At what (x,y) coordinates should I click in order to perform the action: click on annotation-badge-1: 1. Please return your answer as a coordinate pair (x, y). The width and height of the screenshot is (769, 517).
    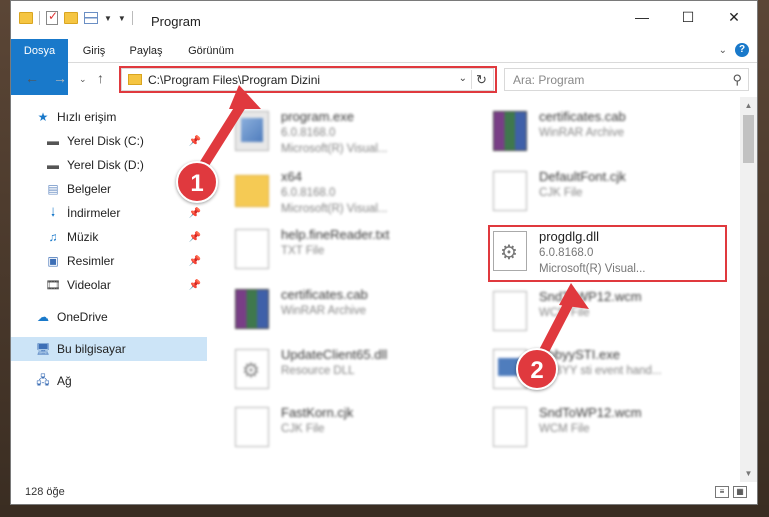
    Looking at the image, I should click on (197, 182).